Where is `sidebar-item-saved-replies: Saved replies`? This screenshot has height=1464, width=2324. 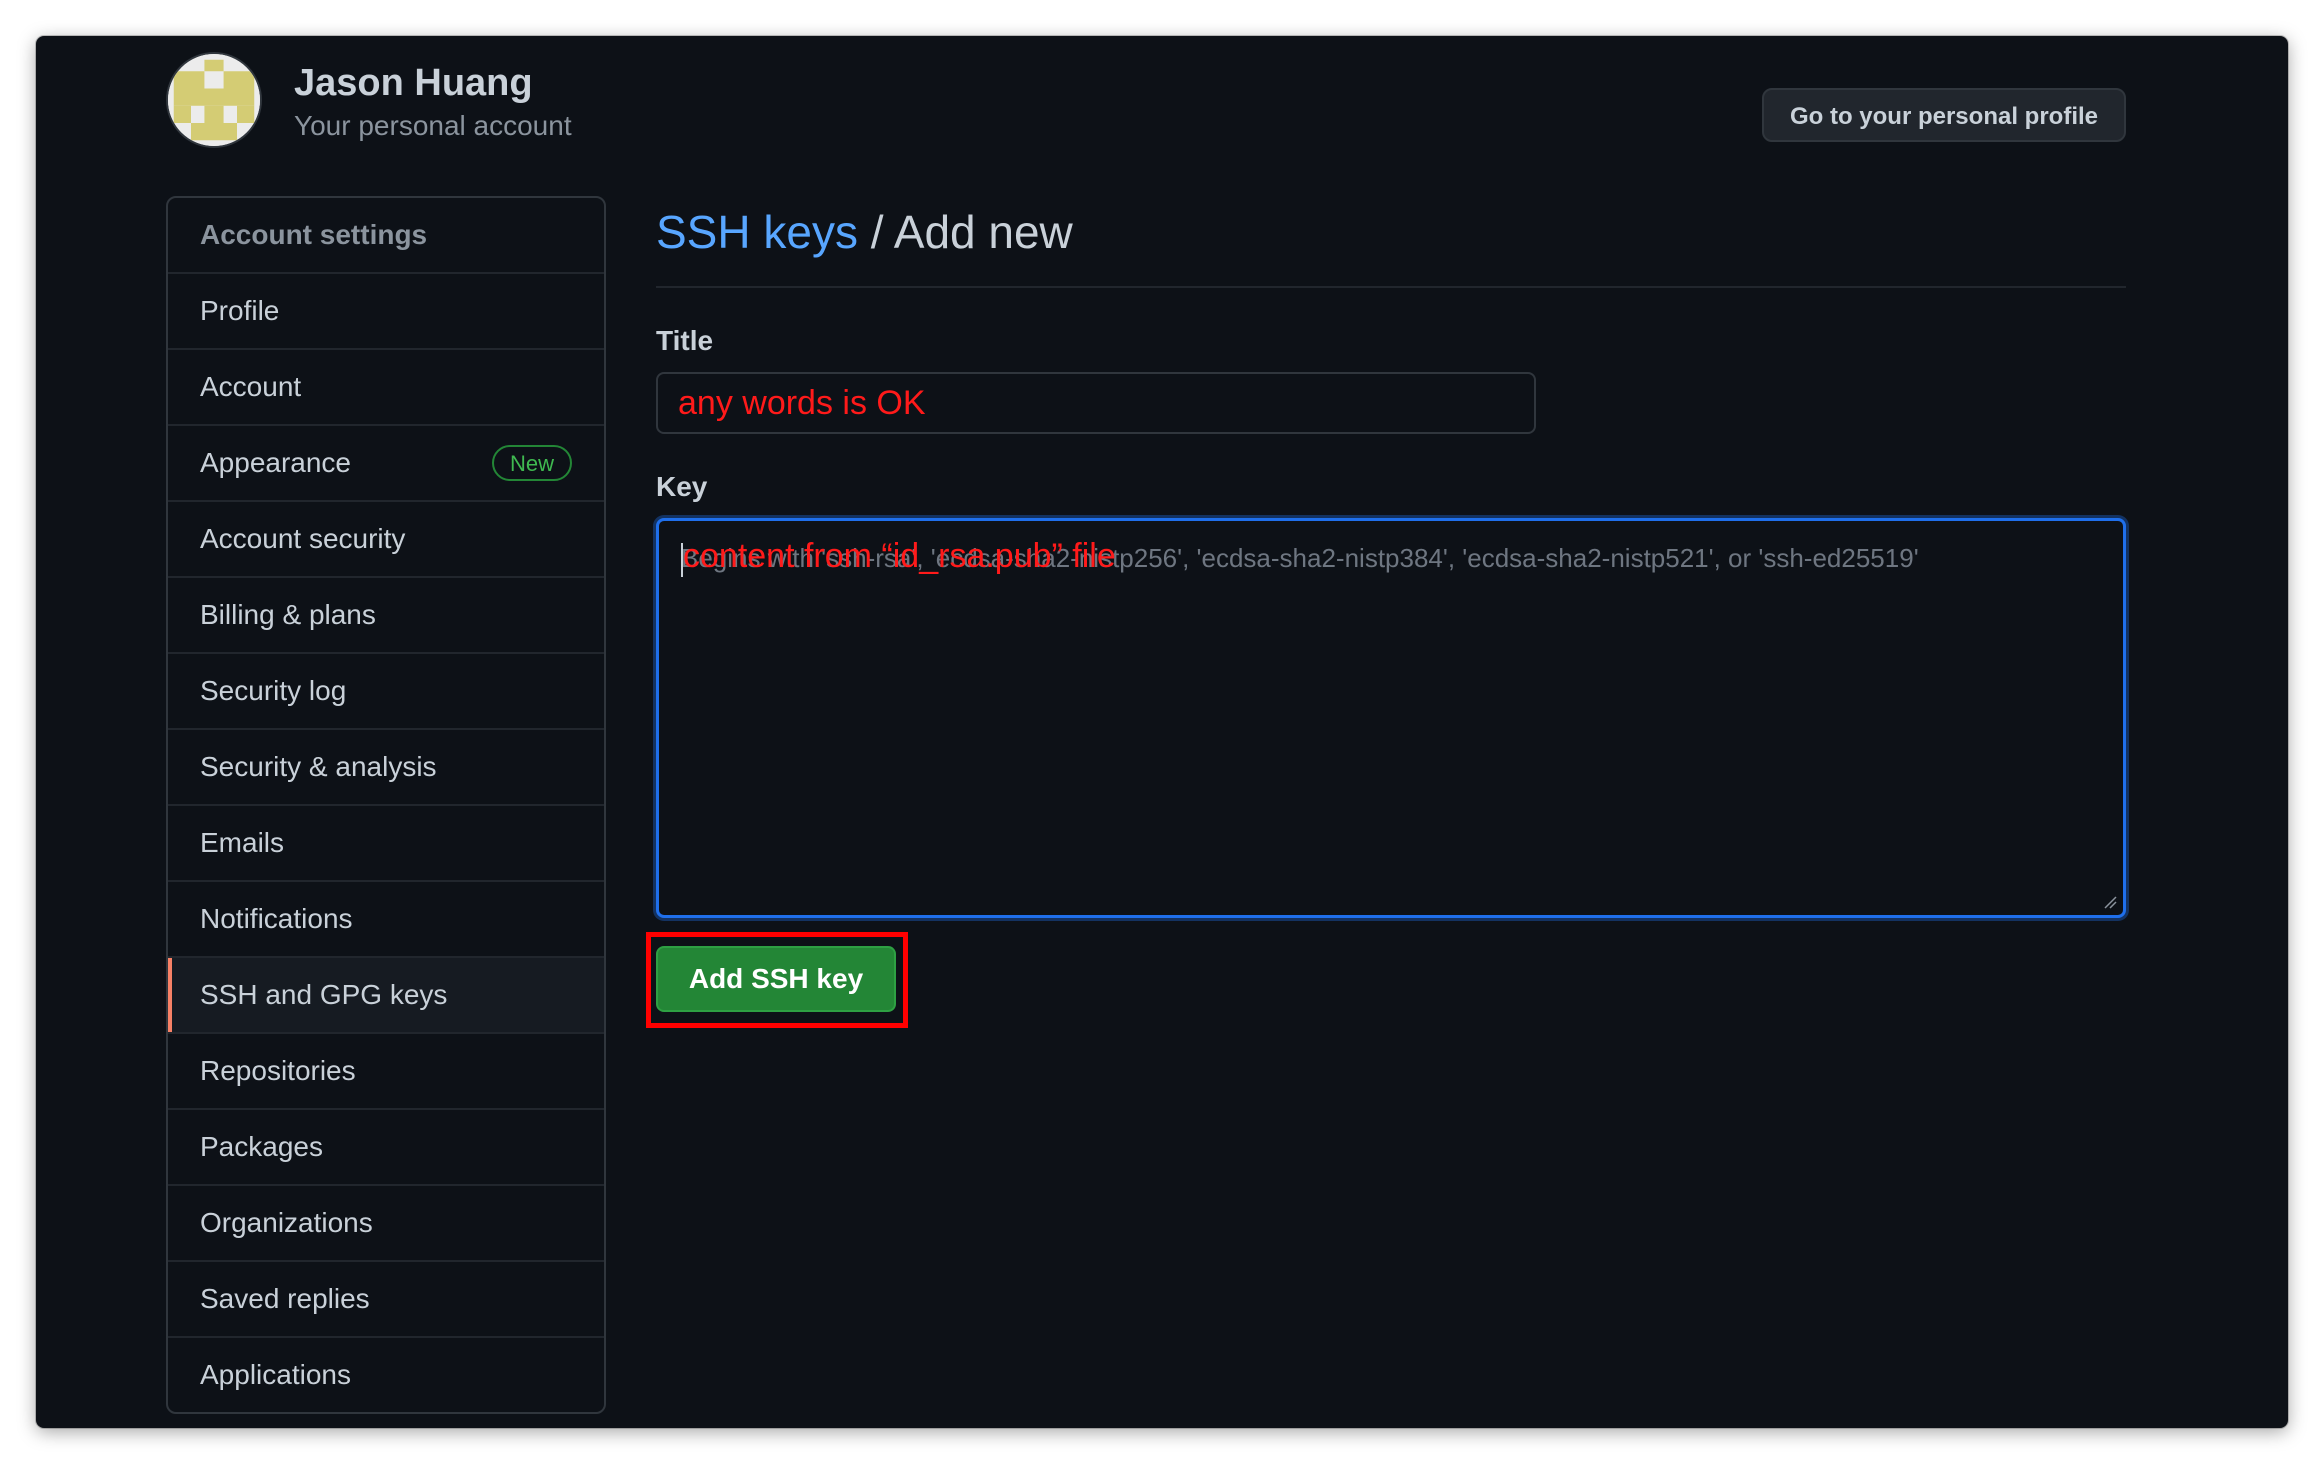
sidebar-item-saved-replies: Saved replies is located at coordinates (386, 1300).